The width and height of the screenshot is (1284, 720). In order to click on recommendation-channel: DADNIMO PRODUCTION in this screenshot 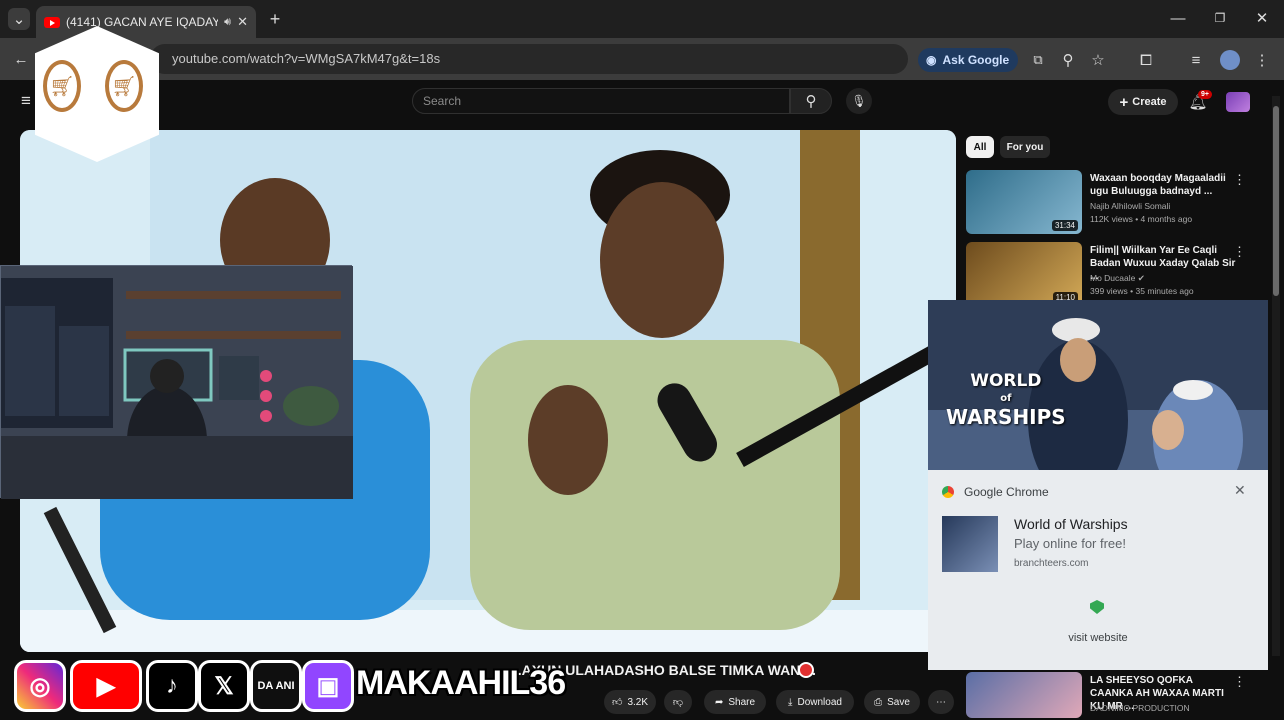, I will do `click(1140, 708)`.